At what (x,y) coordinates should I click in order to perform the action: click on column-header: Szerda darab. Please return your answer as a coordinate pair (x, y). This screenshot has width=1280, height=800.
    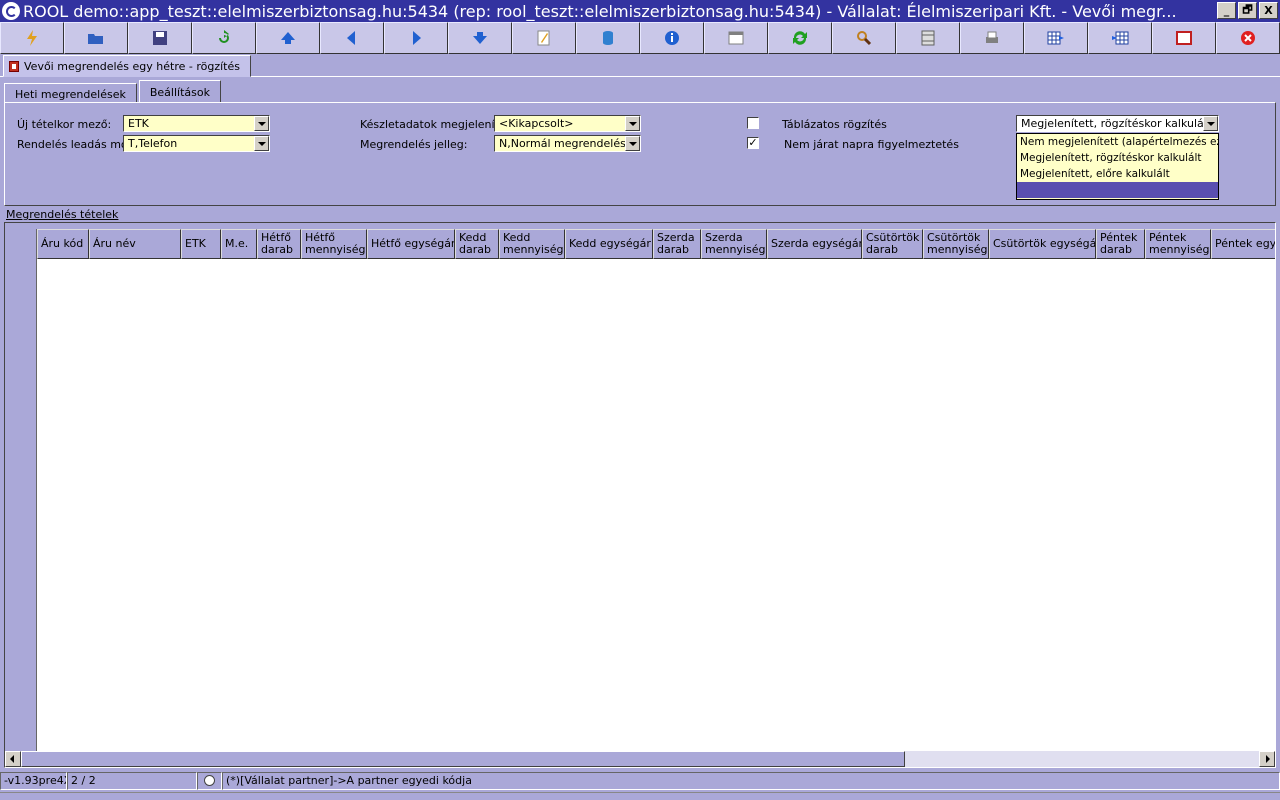
    Looking at the image, I should click on (677, 244).